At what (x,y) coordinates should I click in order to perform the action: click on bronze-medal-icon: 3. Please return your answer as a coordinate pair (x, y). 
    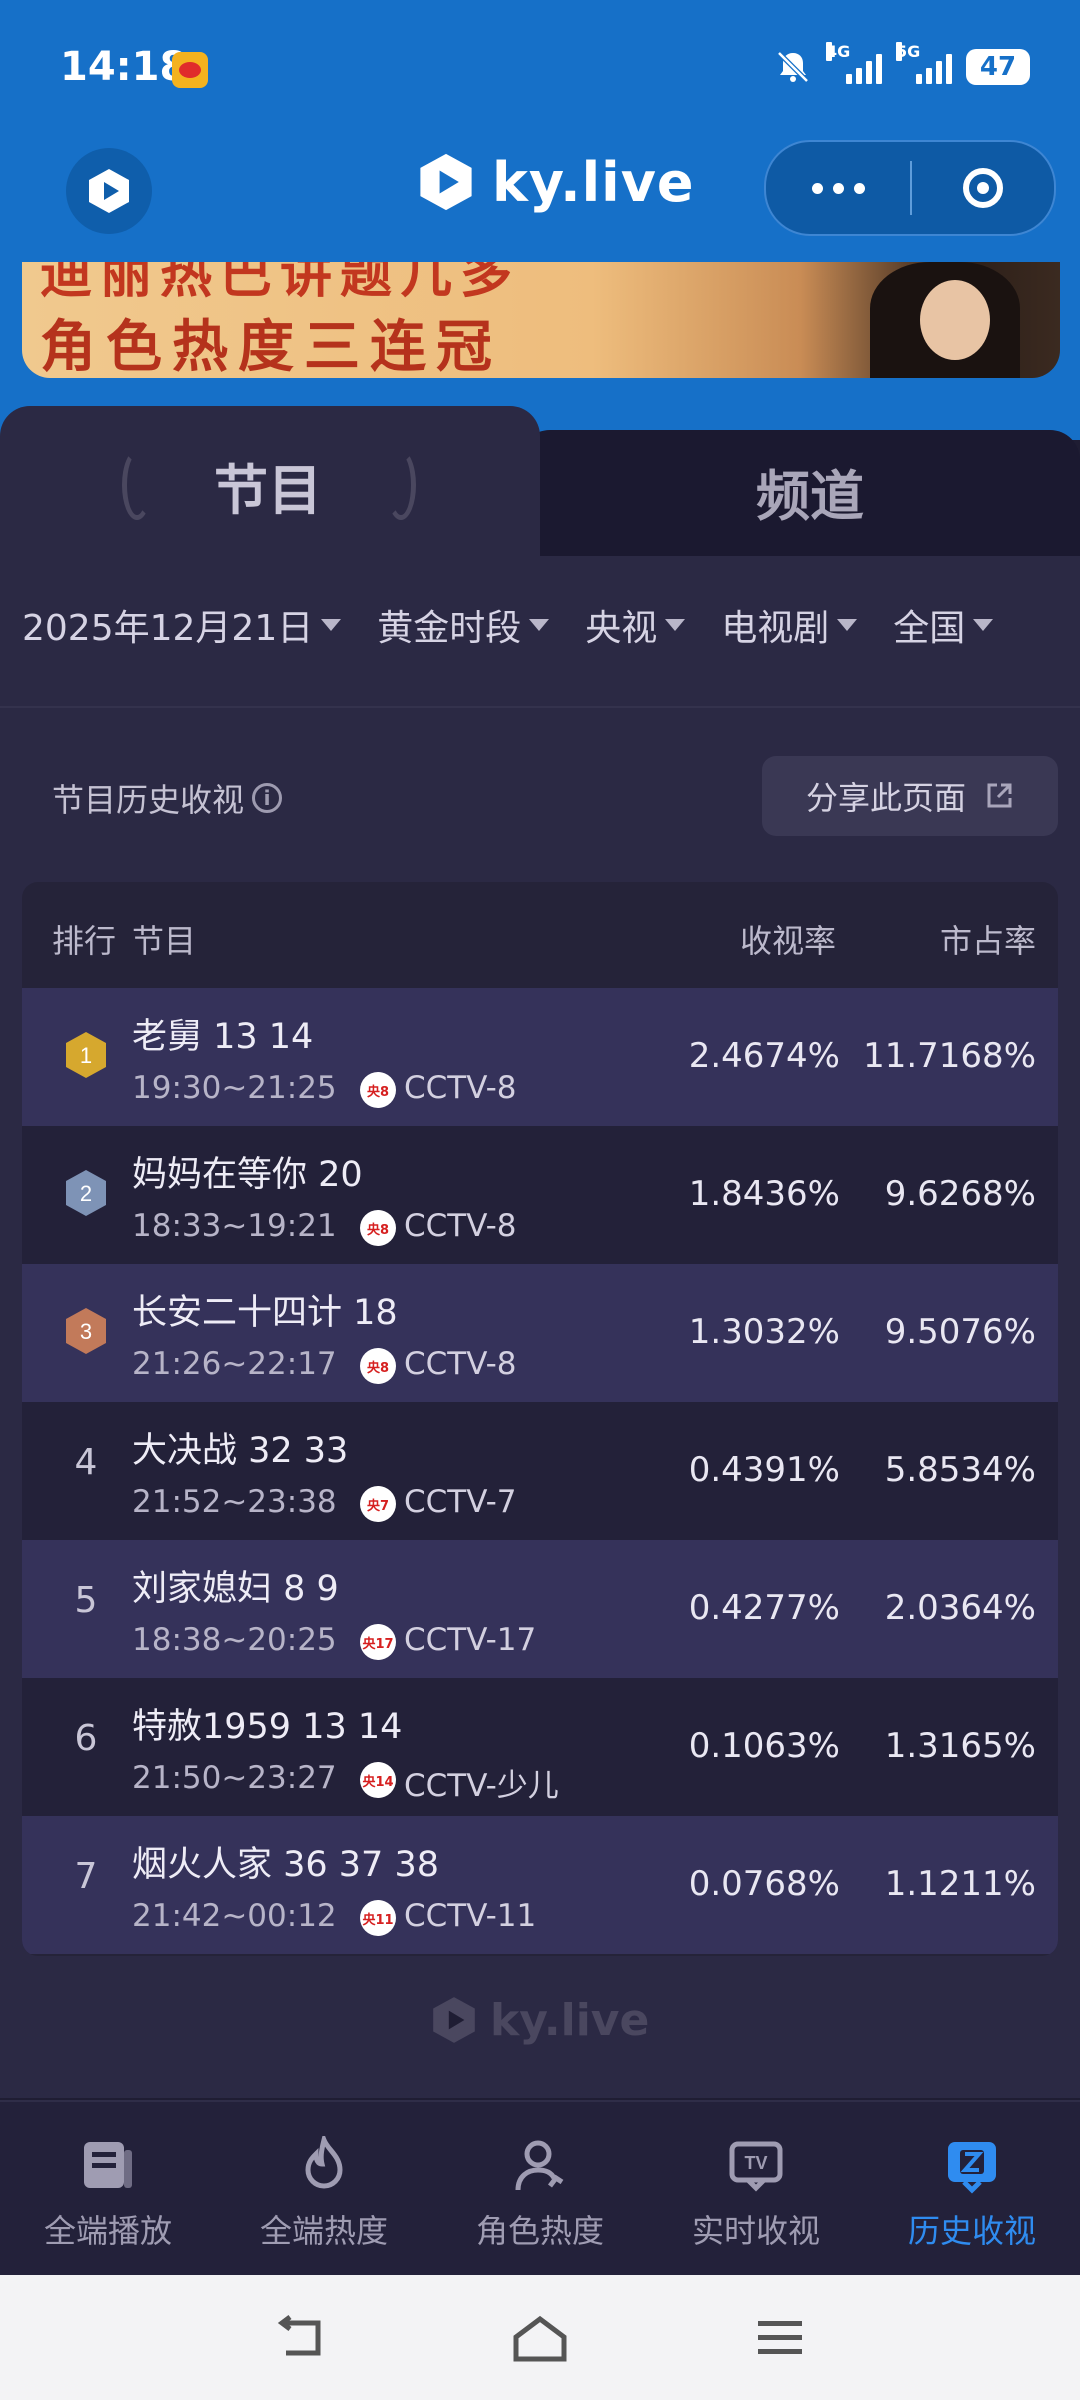
    Looking at the image, I should click on (86, 1331).